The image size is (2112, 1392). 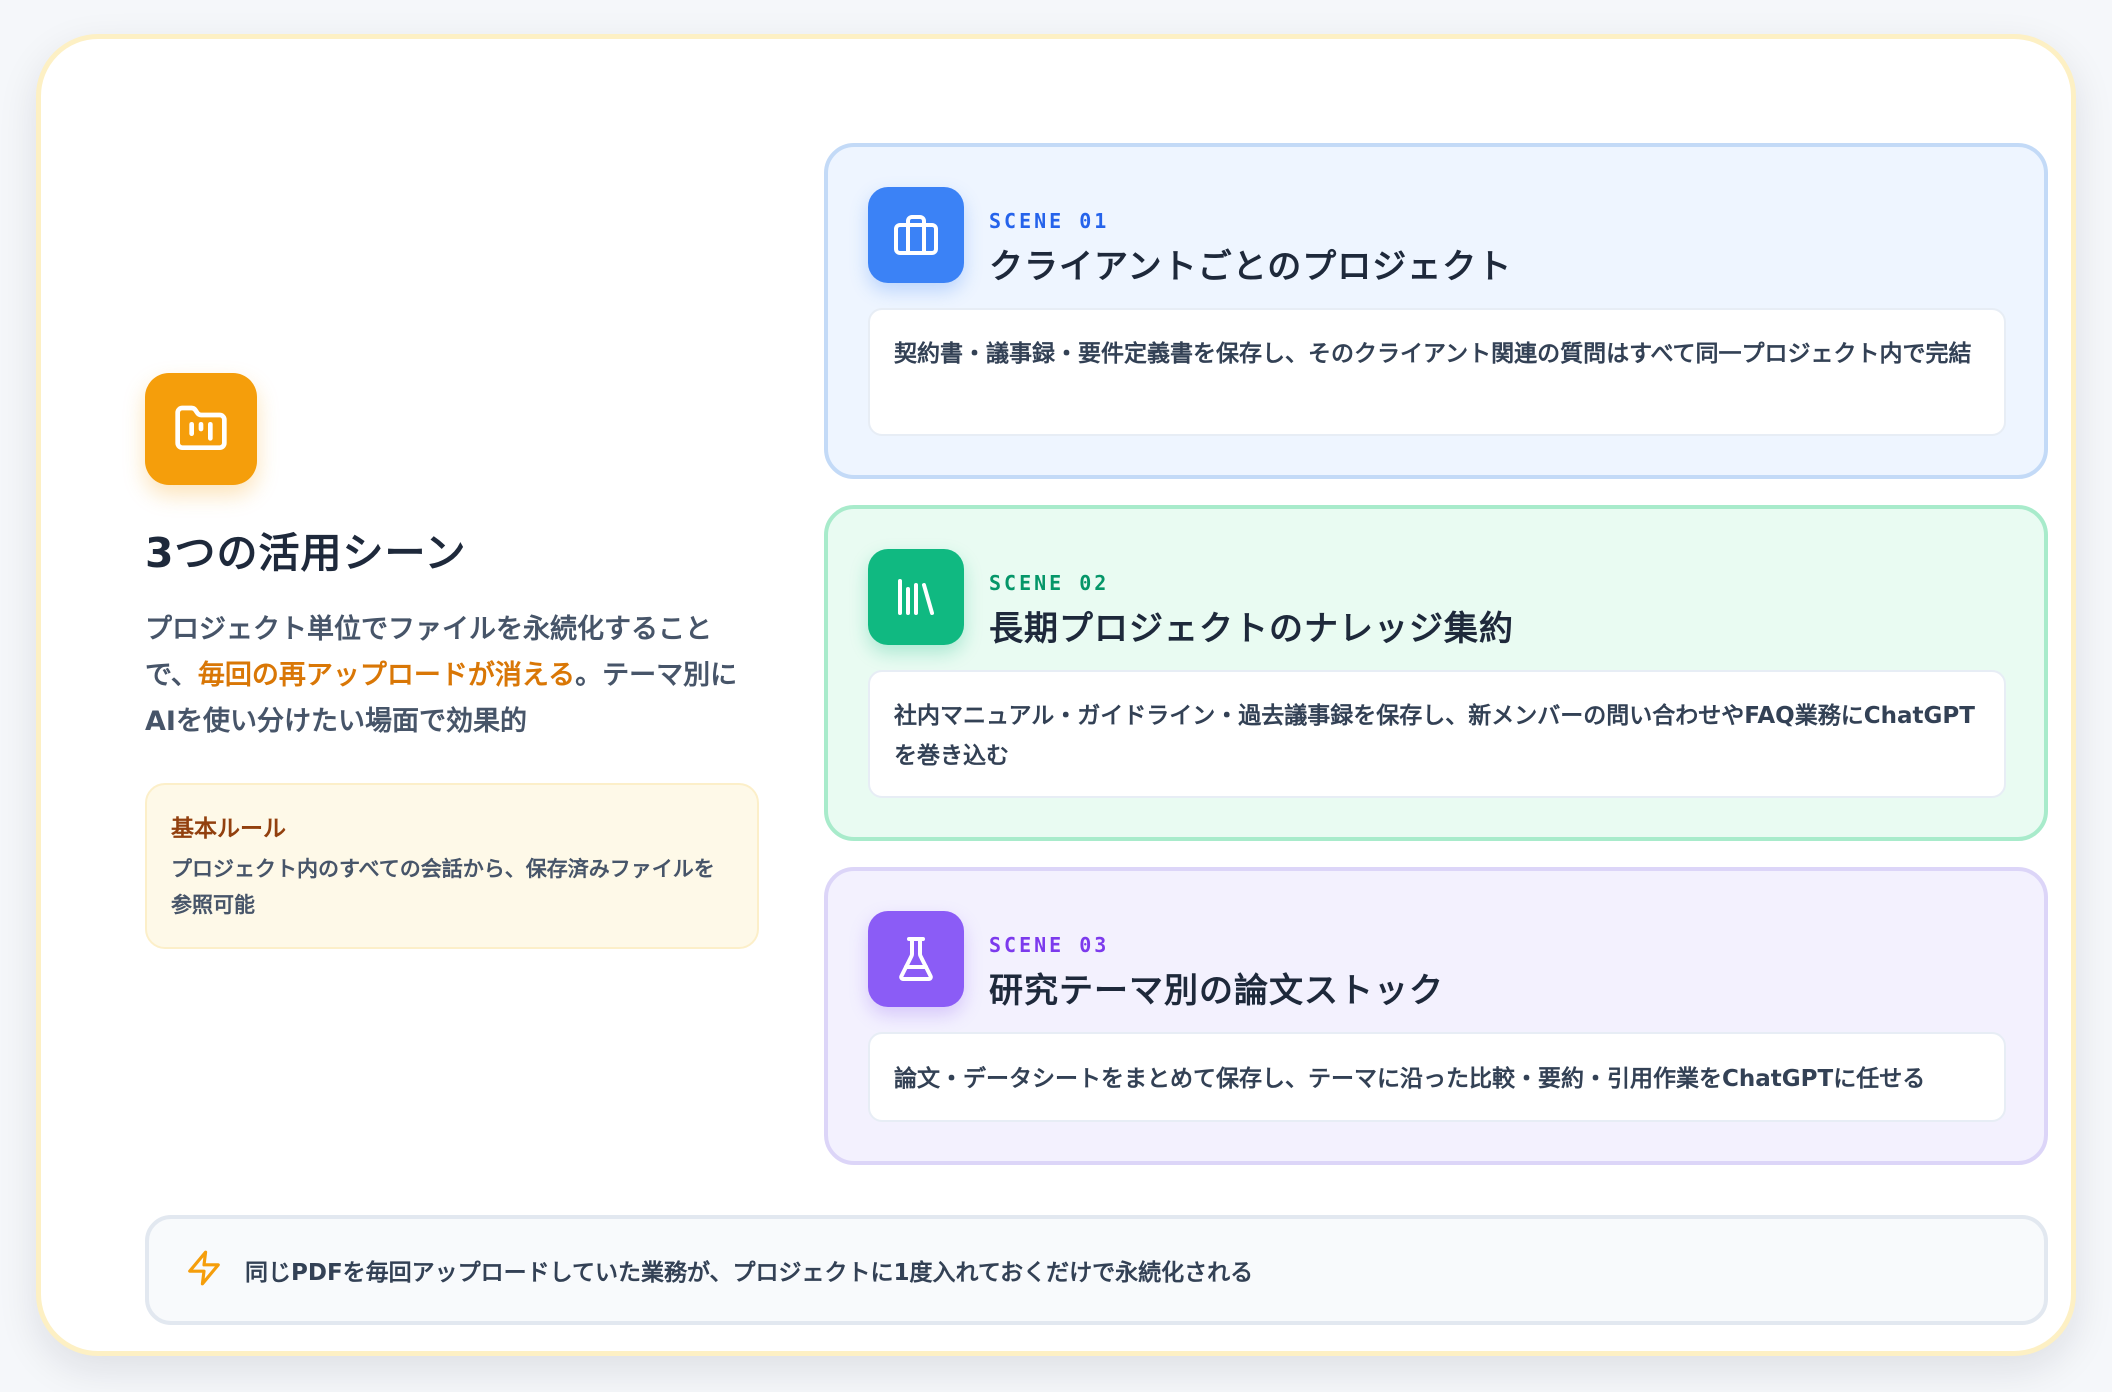 What do you see at coordinates (1049, 221) in the screenshot?
I see `scene-tag: SCENE 01` at bounding box center [1049, 221].